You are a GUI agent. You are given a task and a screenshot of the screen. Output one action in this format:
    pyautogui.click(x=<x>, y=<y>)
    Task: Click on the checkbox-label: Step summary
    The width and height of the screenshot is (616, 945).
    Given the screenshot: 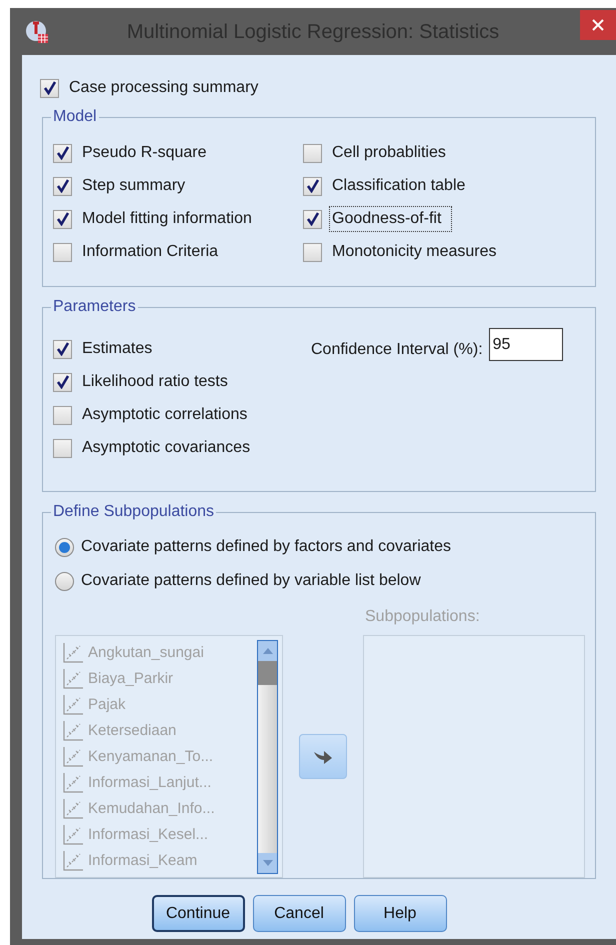 What is the action you would take?
    pyautogui.click(x=133, y=186)
    